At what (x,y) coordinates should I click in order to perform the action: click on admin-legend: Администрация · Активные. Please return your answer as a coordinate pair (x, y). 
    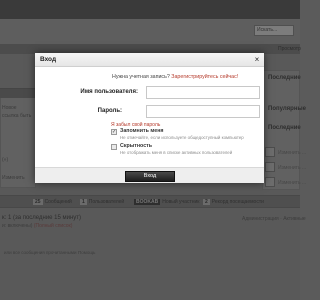
    Looking at the image, I should click on (274, 219).